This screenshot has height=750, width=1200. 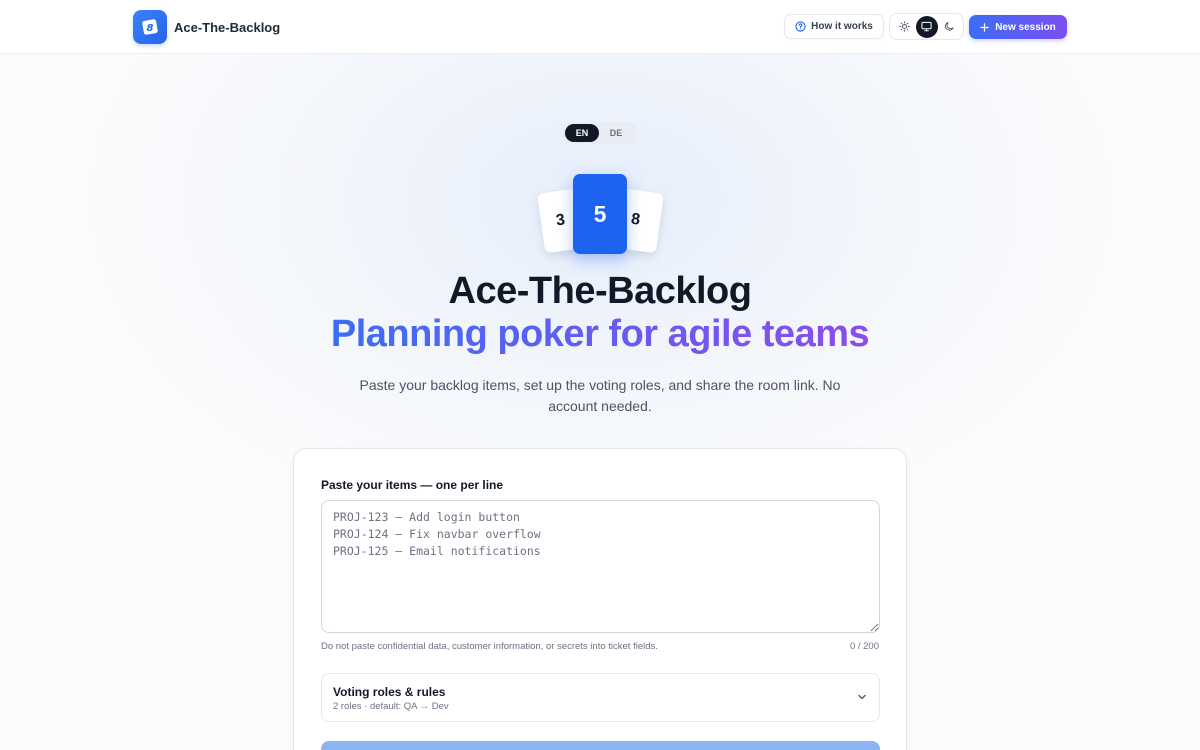 I want to click on lang-option-de: DE, so click(x=616, y=133).